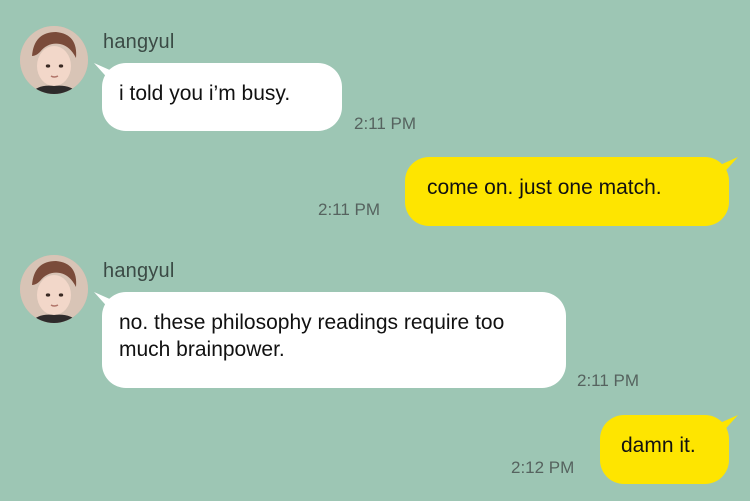 This screenshot has width=750, height=501. Describe the element at coordinates (567, 191) in the screenshot. I see `outgoing-message-bubble: come on. just one match.` at that location.